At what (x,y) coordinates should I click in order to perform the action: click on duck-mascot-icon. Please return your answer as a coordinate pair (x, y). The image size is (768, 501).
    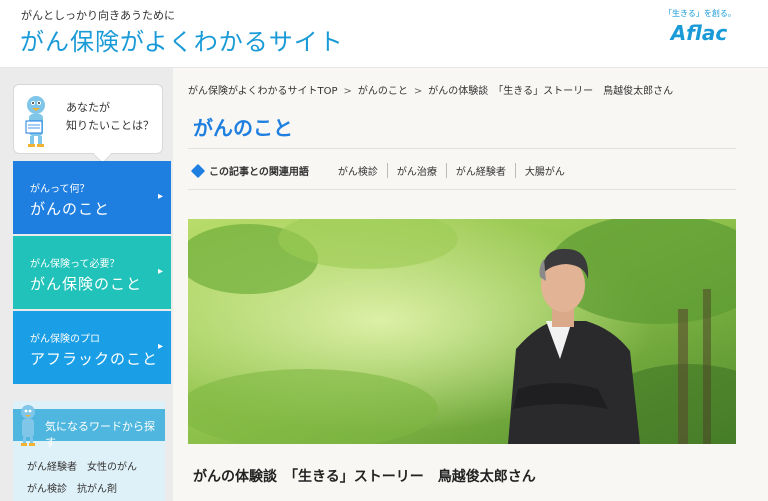
    Looking at the image, I should click on (35, 121).